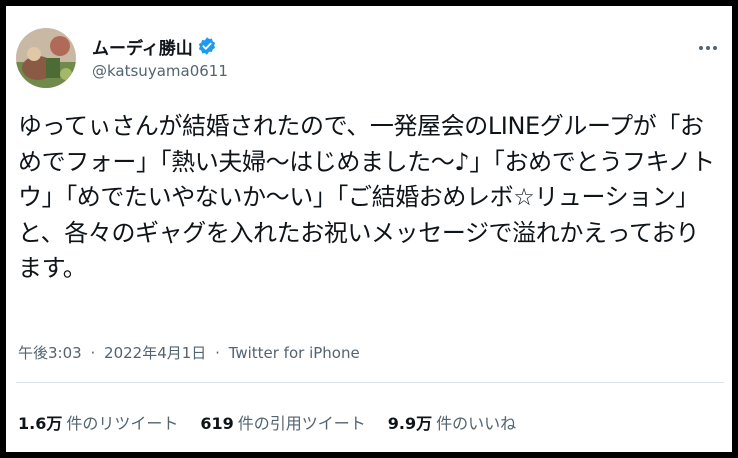 The image size is (738, 458). I want to click on likes-count: 9.9万, so click(410, 423).